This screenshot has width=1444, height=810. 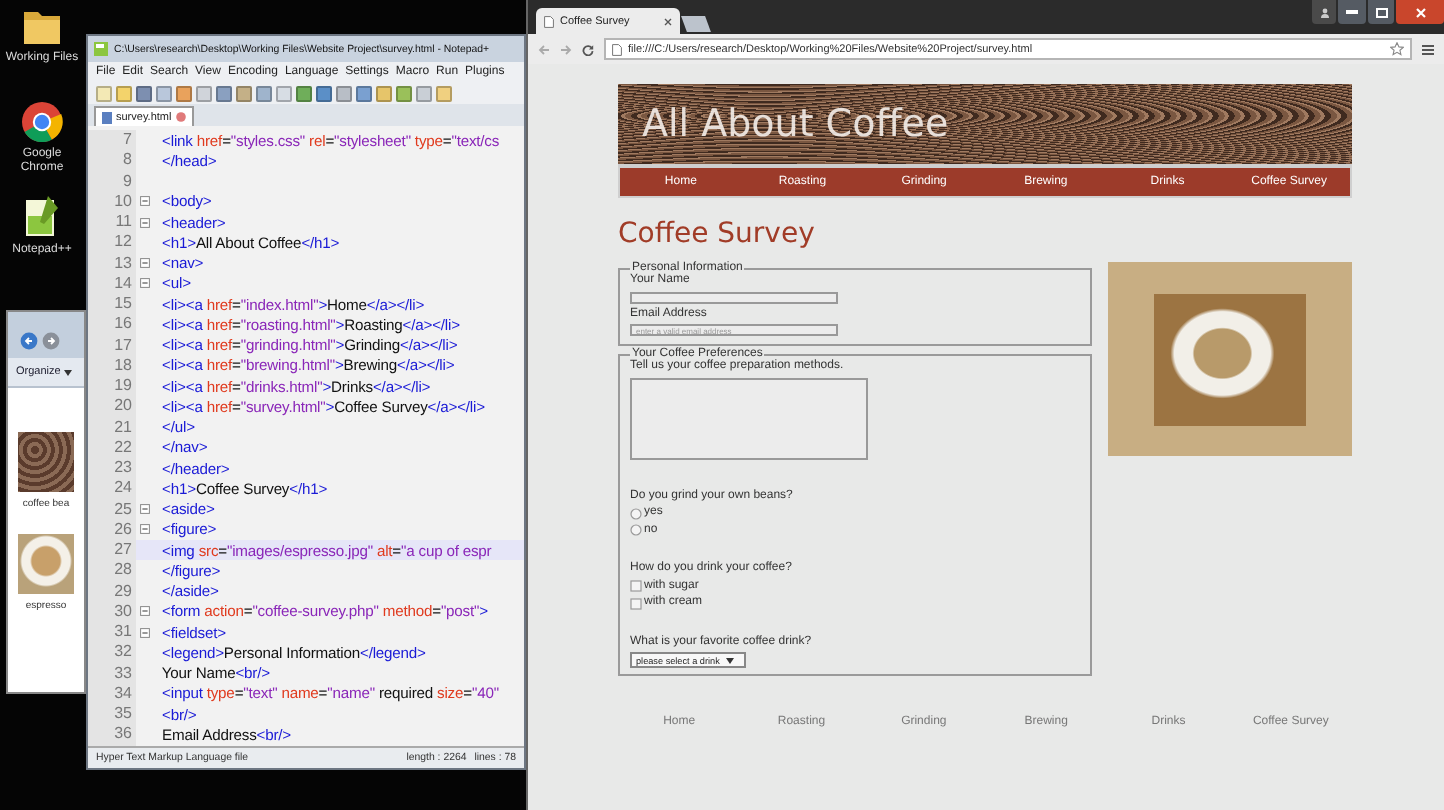 What do you see at coordinates (112, 201) in the screenshot?
I see `line-number: 10` at bounding box center [112, 201].